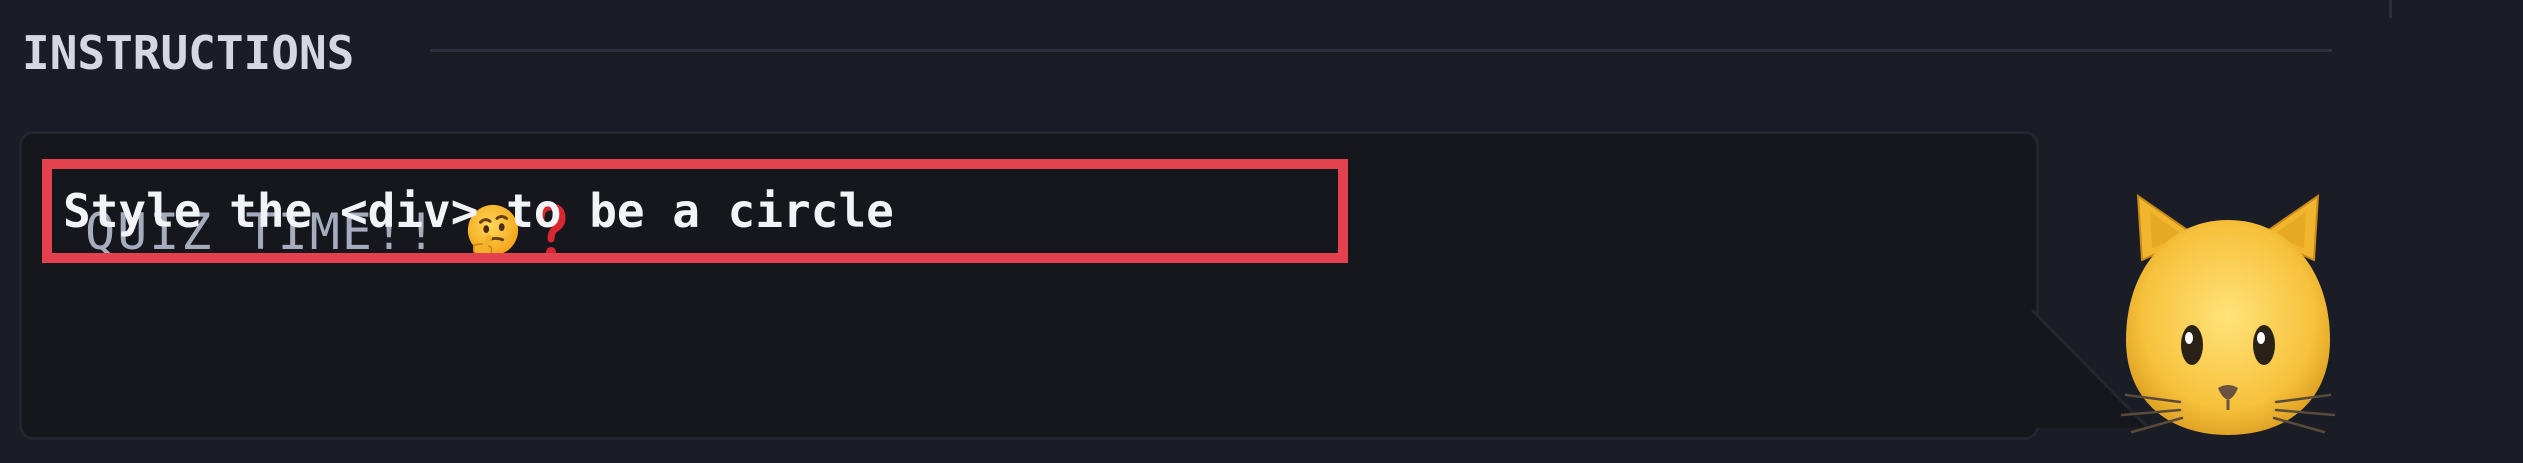 The height and width of the screenshot is (463, 2523). Describe the element at coordinates (2228, 315) in the screenshot. I see `cat-face-icon` at that location.